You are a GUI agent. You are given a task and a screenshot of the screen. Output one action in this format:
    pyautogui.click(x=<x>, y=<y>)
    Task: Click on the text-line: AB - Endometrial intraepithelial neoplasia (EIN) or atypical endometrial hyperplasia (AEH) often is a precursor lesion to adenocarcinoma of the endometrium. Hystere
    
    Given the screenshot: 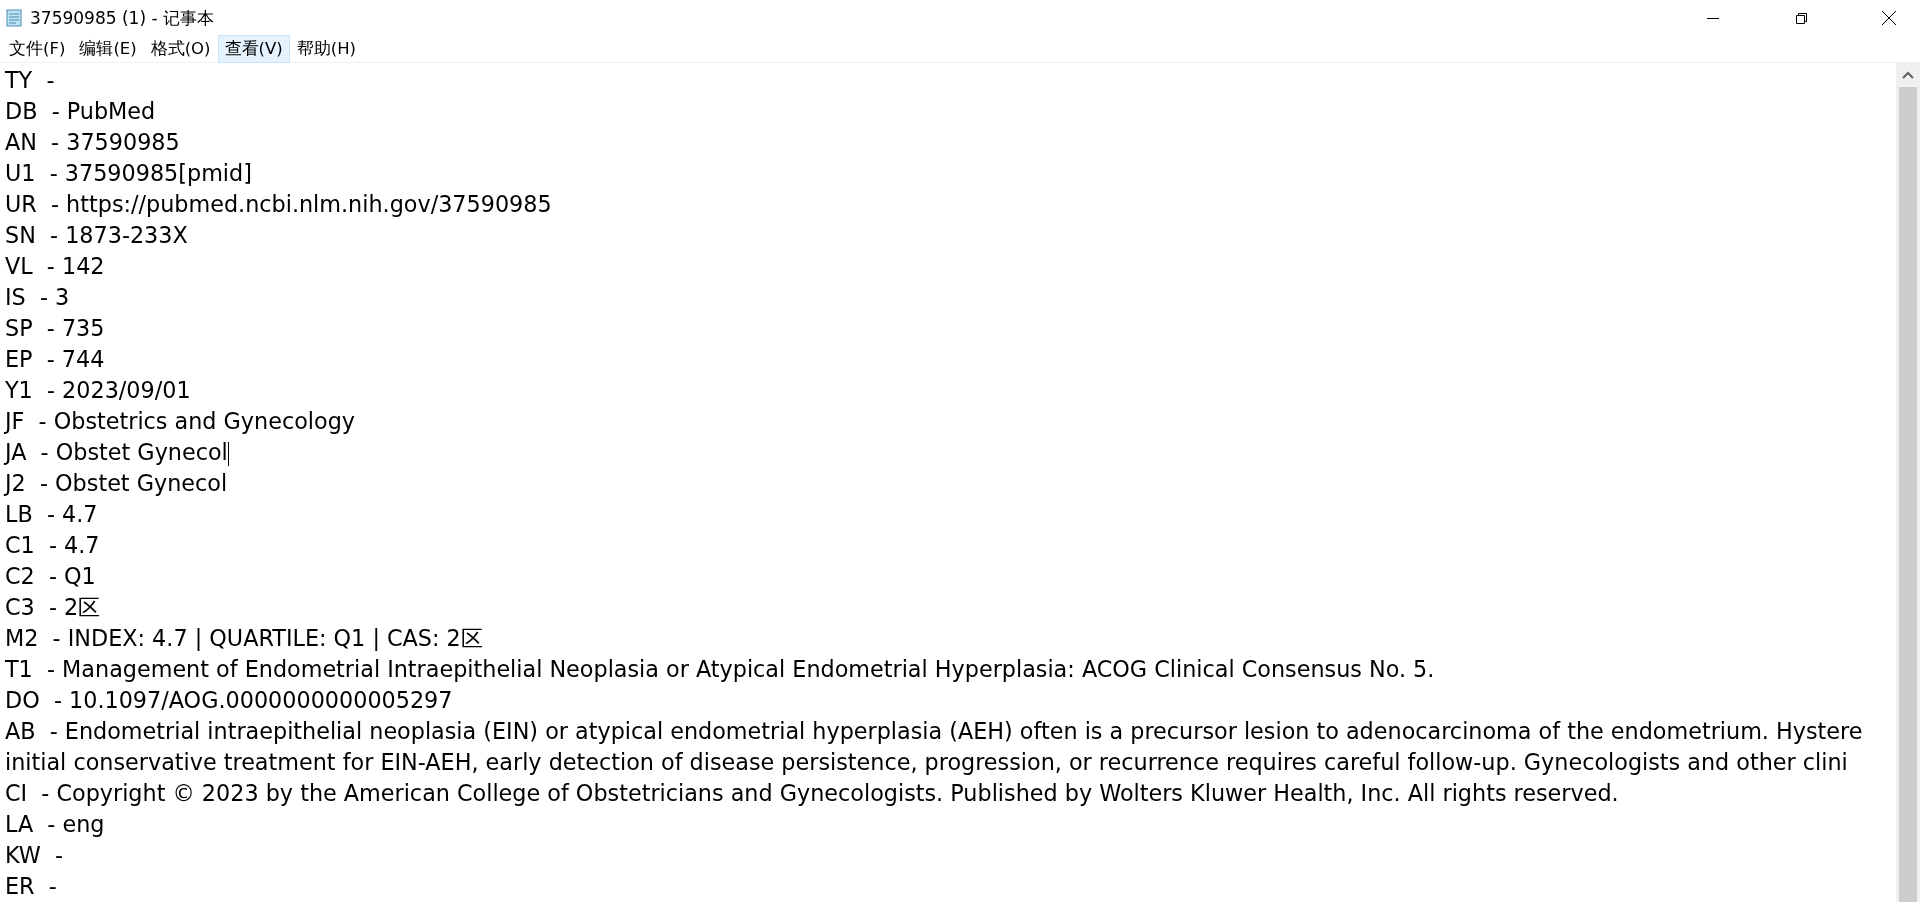 What is the action you would take?
    pyautogui.click(x=934, y=731)
    